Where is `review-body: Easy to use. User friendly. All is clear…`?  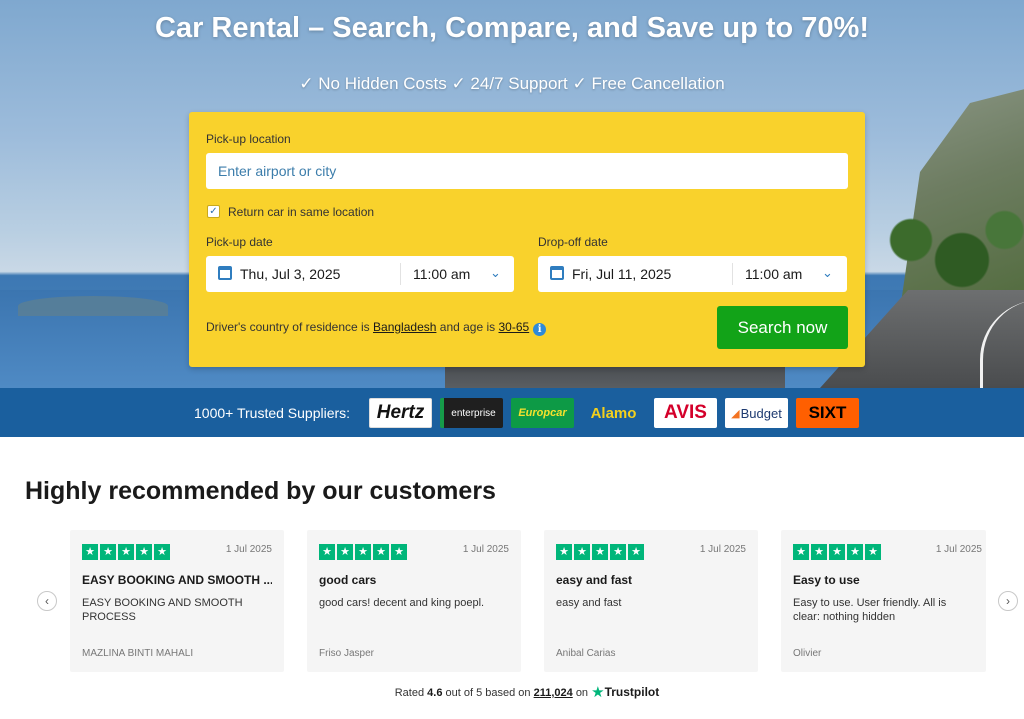 review-body: Easy to use. User friendly. All is clear… is located at coordinates (870, 610).